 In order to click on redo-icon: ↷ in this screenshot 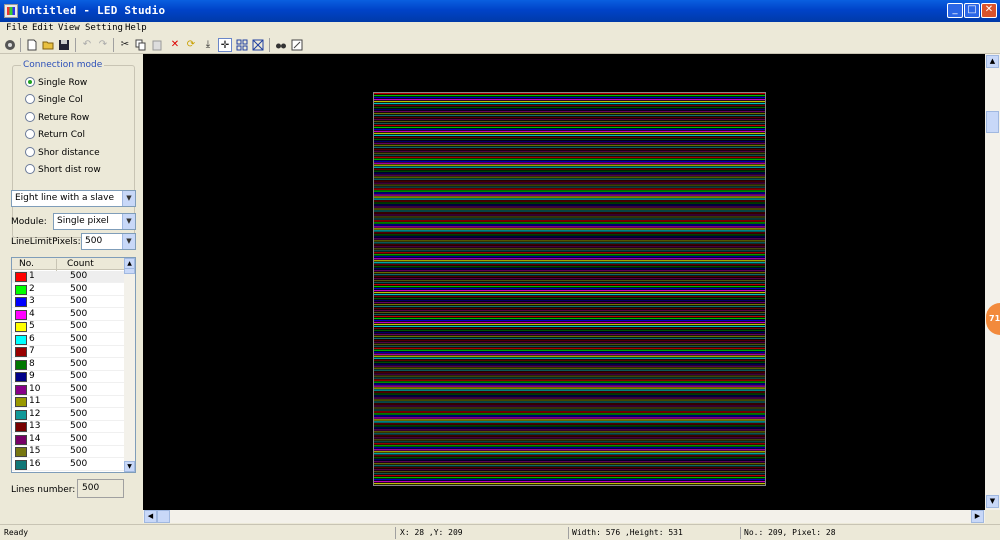, I will do `click(103, 45)`.